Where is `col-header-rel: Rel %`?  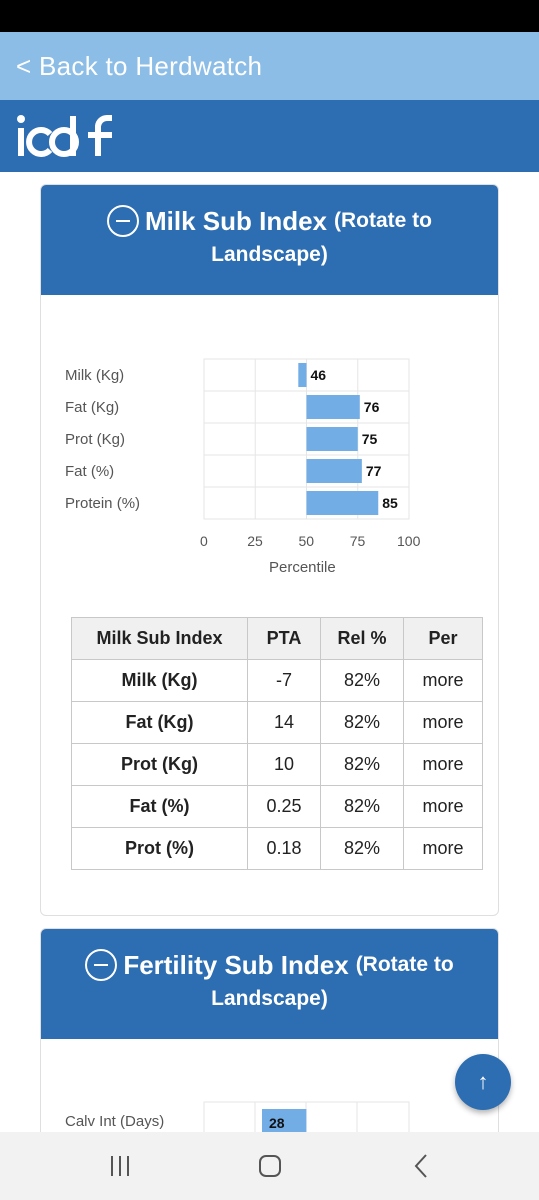
col-header-rel: Rel % is located at coordinates (362, 638).